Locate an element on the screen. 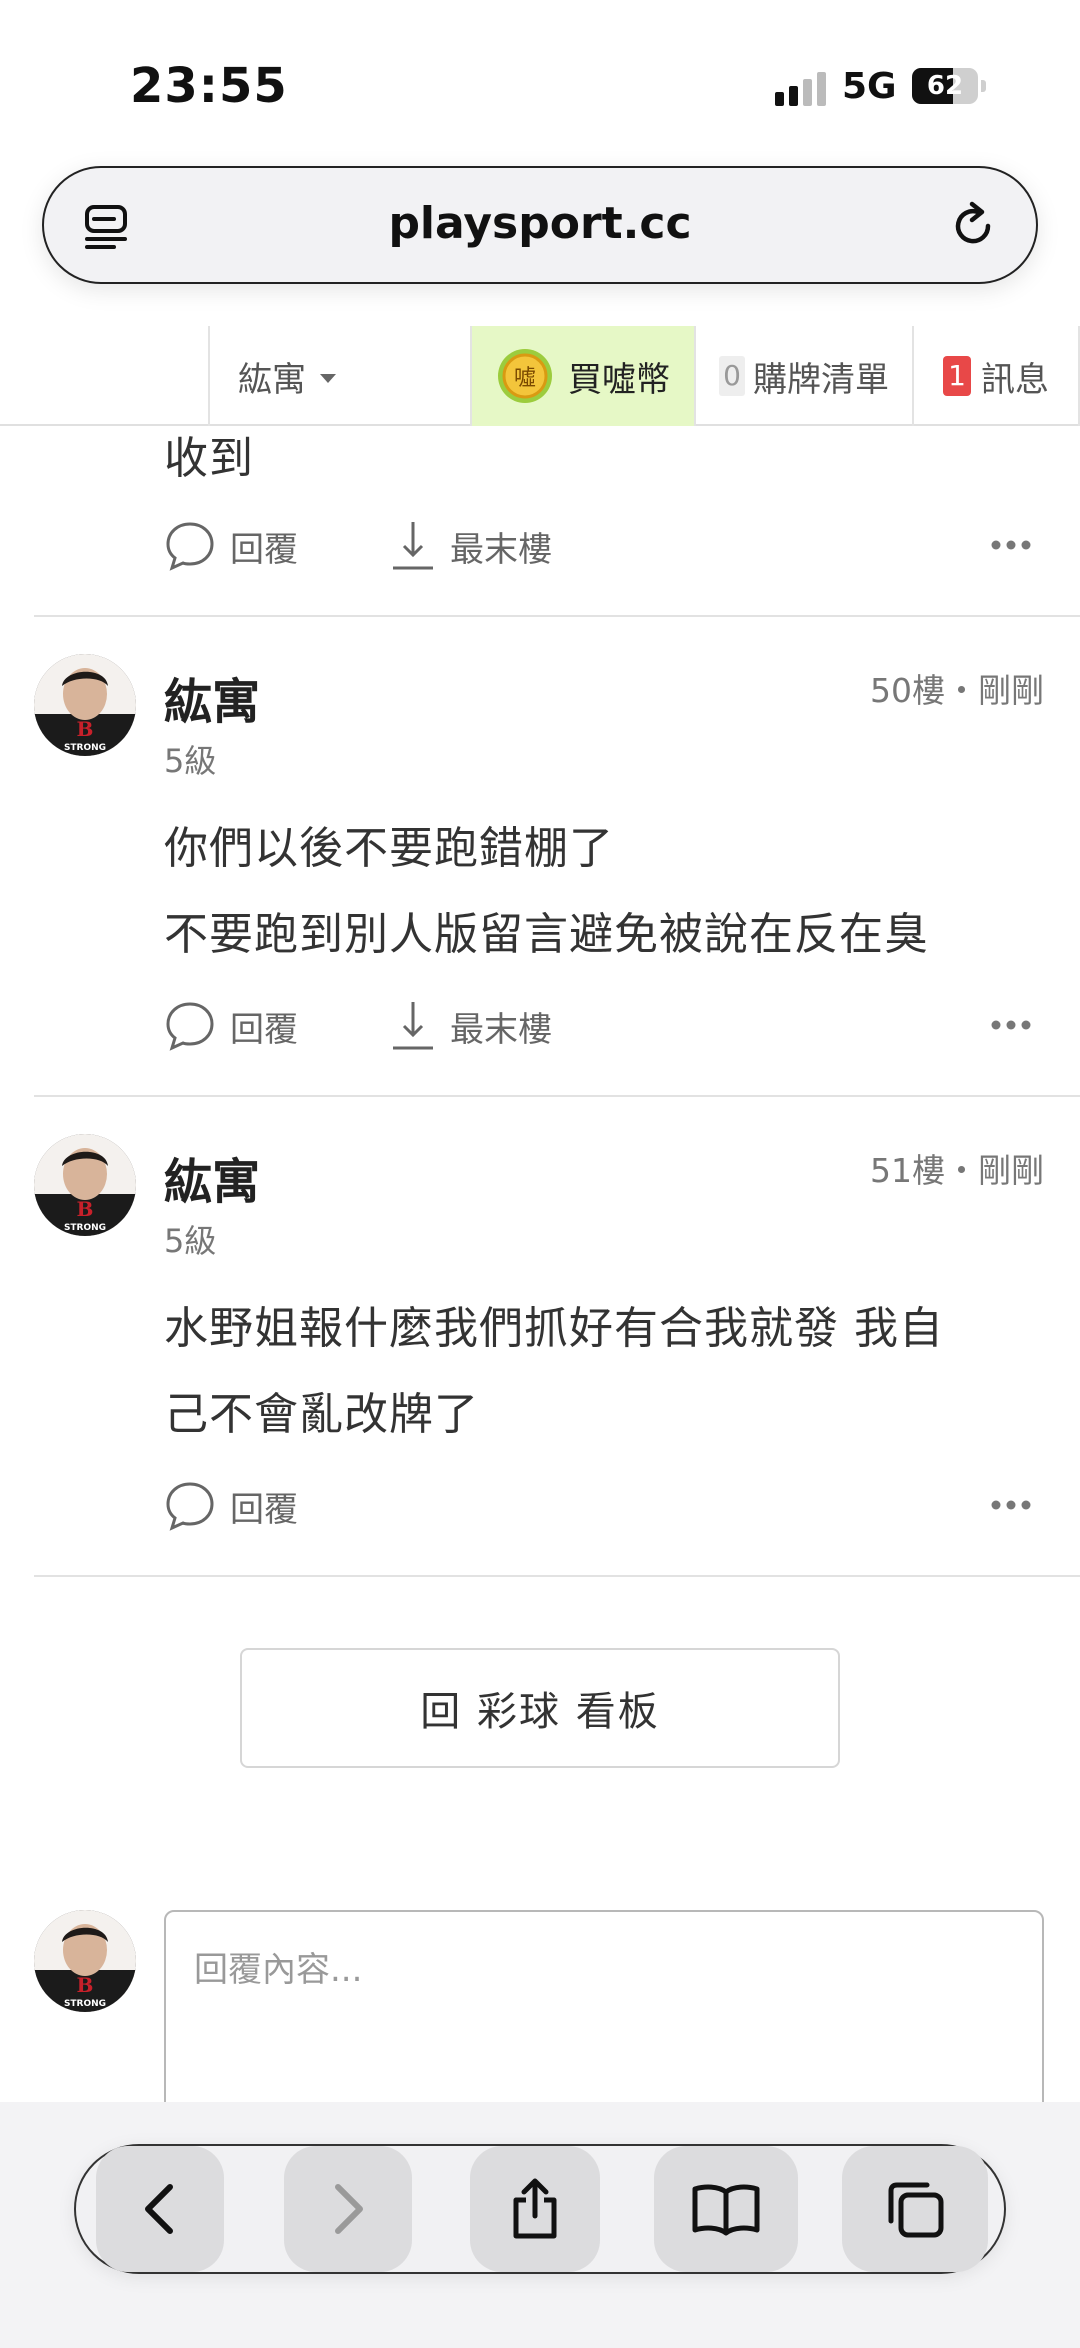 This screenshot has width=1080, height=2348. browser-toolbar is located at coordinates (540, 2209).